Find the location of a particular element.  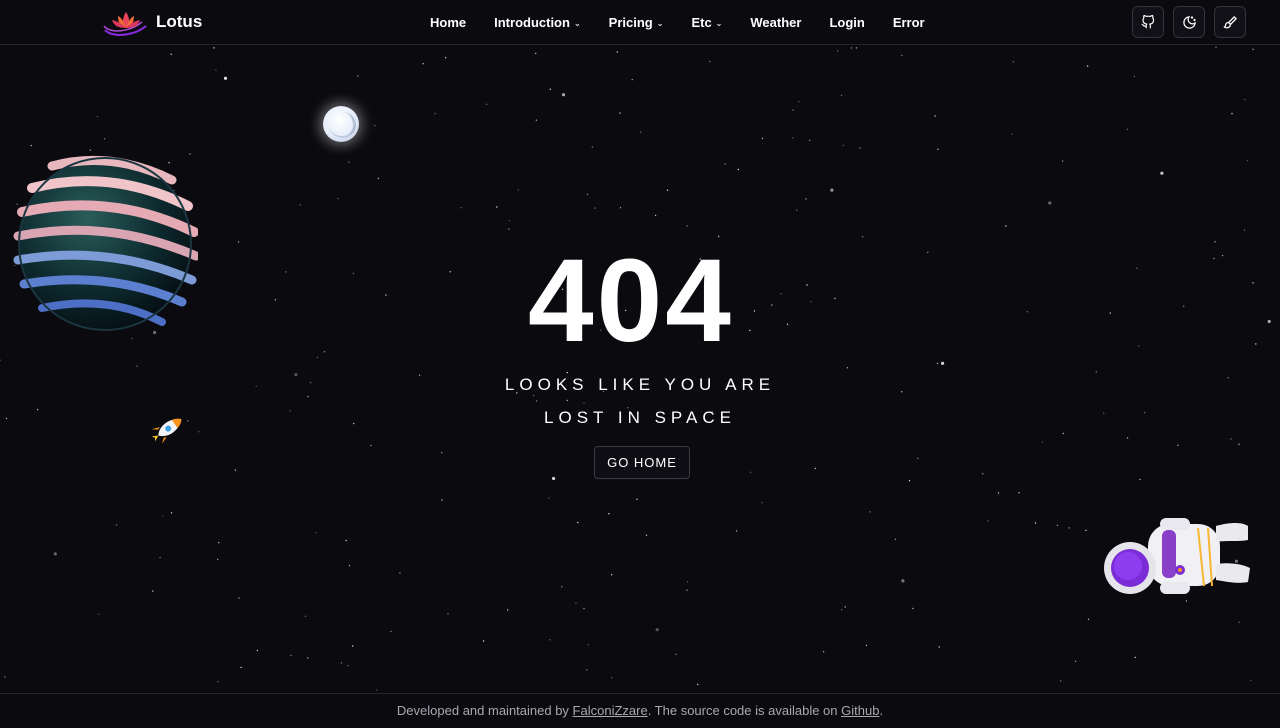

theme-toggle-button is located at coordinates (1189, 22).